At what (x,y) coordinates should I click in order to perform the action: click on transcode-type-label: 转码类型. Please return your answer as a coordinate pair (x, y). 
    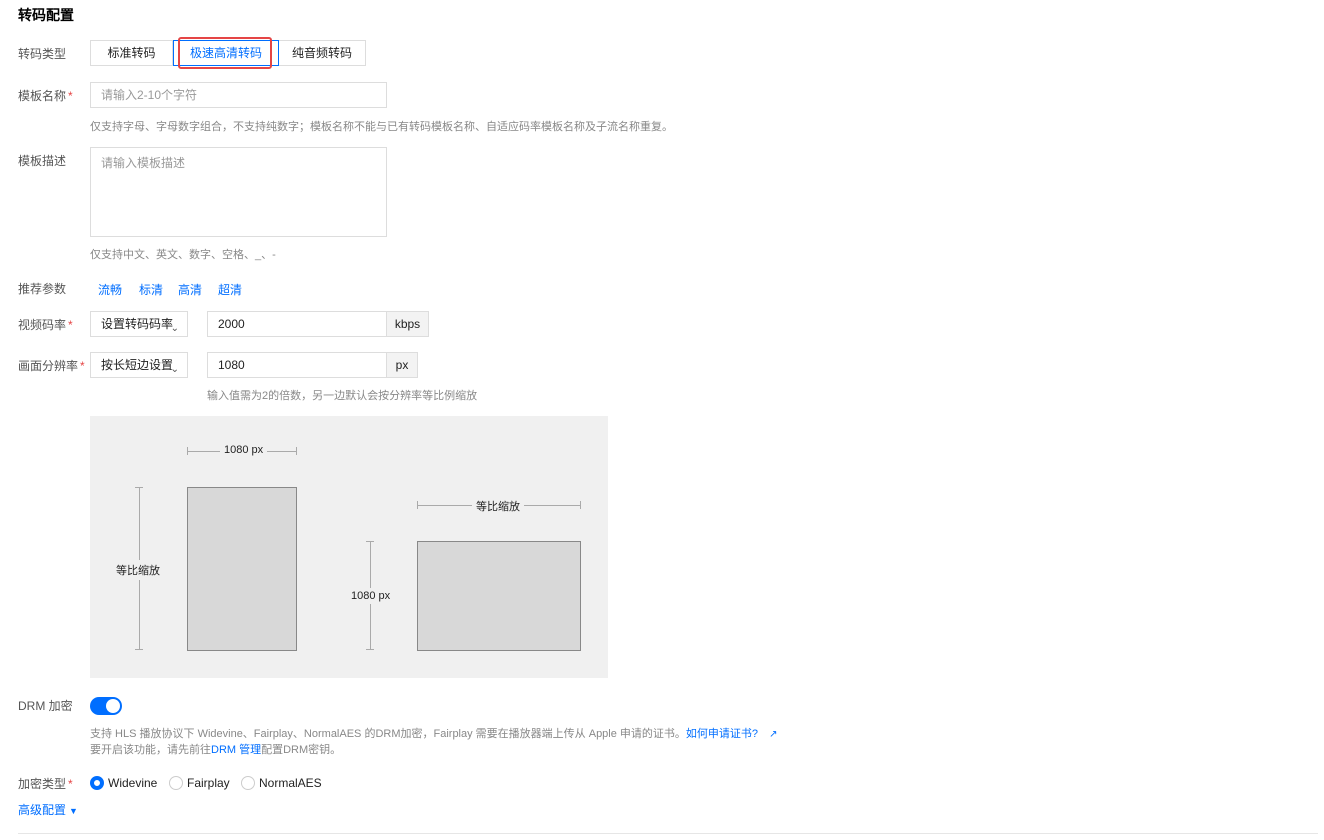
    Looking at the image, I should click on (42, 54).